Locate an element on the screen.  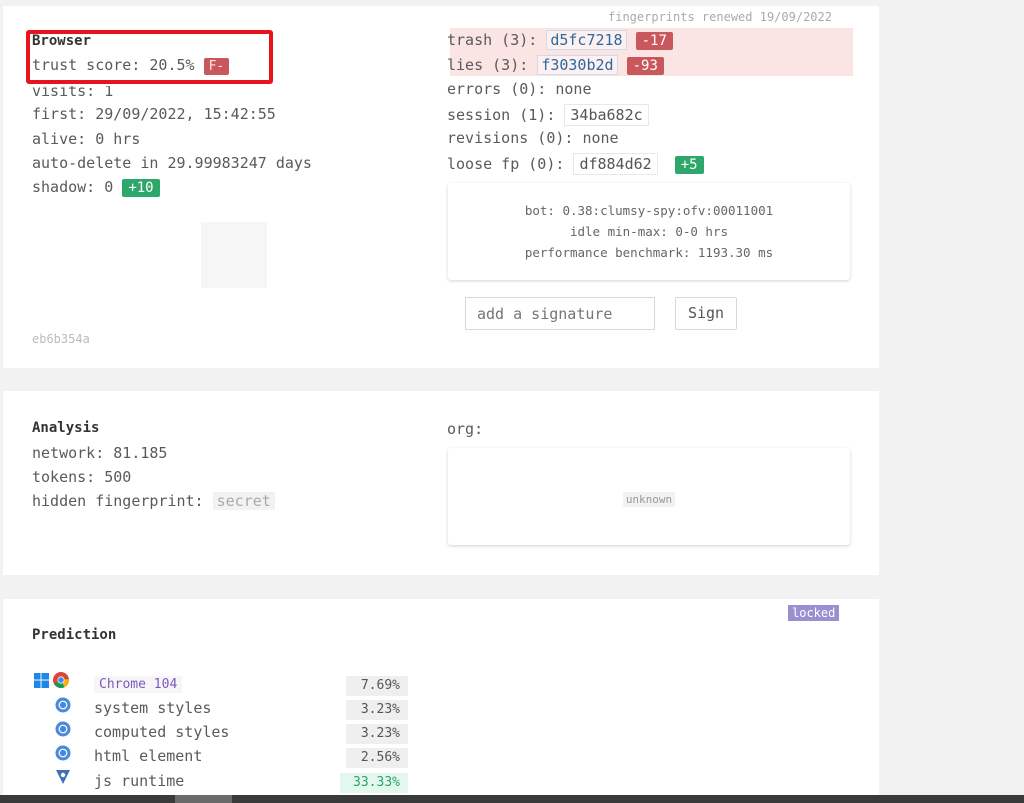
org-label: org: is located at coordinates (465, 429).